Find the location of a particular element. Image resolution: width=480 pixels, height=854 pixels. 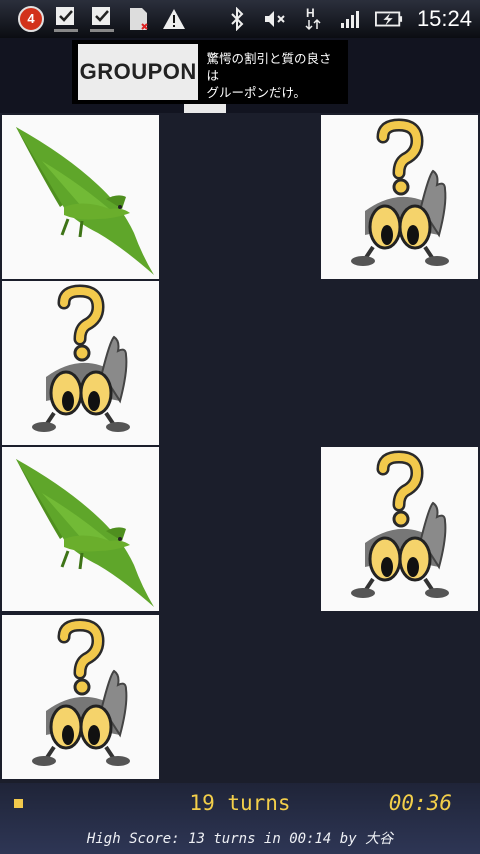

svg-text: H is located at coordinates (310, 13).